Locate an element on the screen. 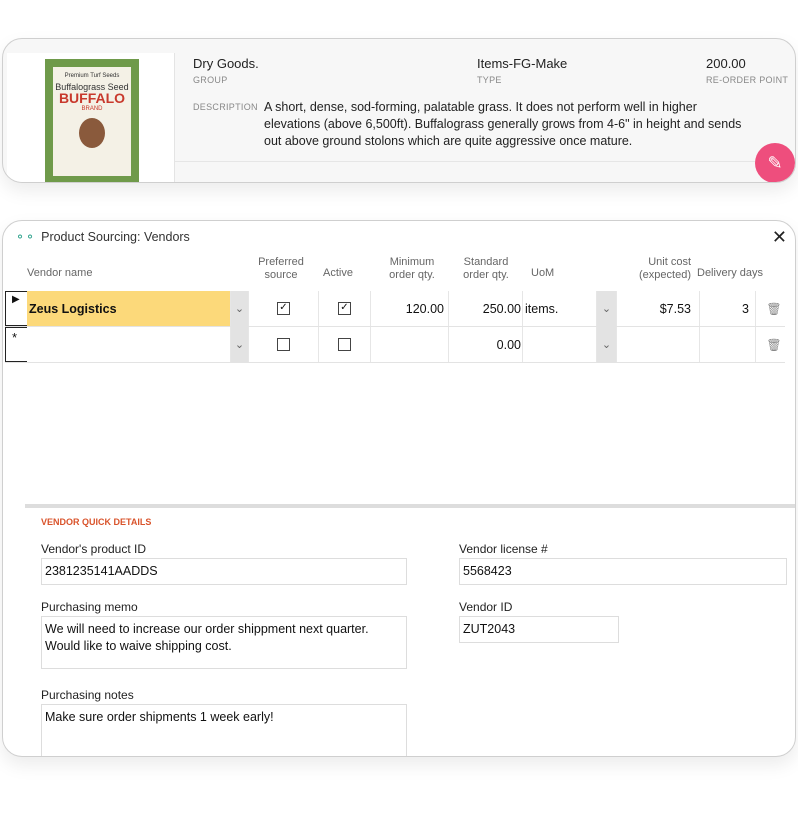 Image resolution: width=798 pixels, height=836 pixels. license-label: Vendor license # is located at coordinates (503, 549).